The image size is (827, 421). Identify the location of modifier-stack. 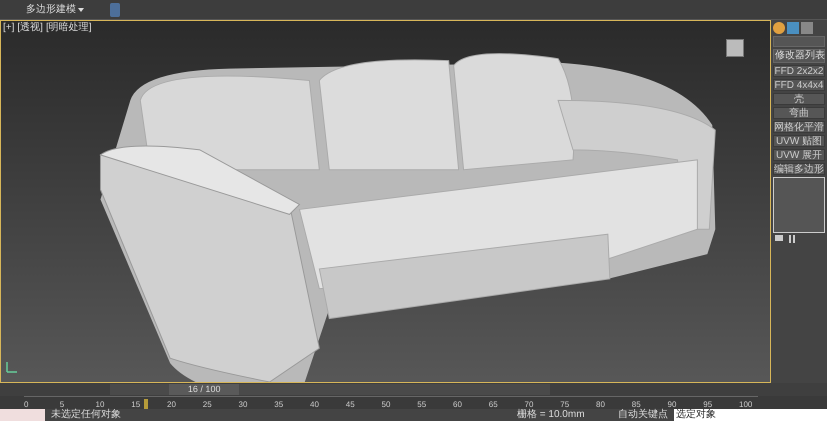
(799, 205).